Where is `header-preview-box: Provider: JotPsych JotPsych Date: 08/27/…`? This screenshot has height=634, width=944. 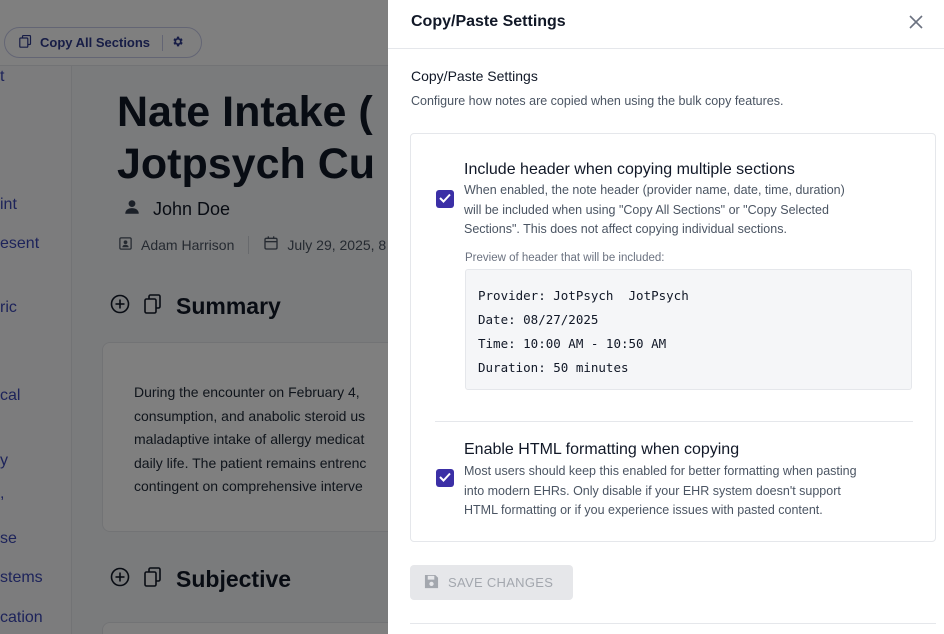 header-preview-box: Provider: JotPsych JotPsych Date: 08/27/… is located at coordinates (688, 329).